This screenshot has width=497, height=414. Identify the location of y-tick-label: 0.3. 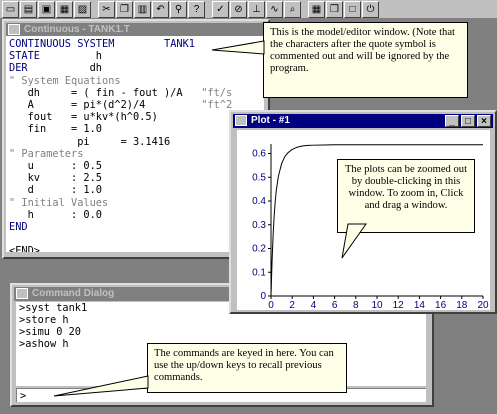
(259, 225).